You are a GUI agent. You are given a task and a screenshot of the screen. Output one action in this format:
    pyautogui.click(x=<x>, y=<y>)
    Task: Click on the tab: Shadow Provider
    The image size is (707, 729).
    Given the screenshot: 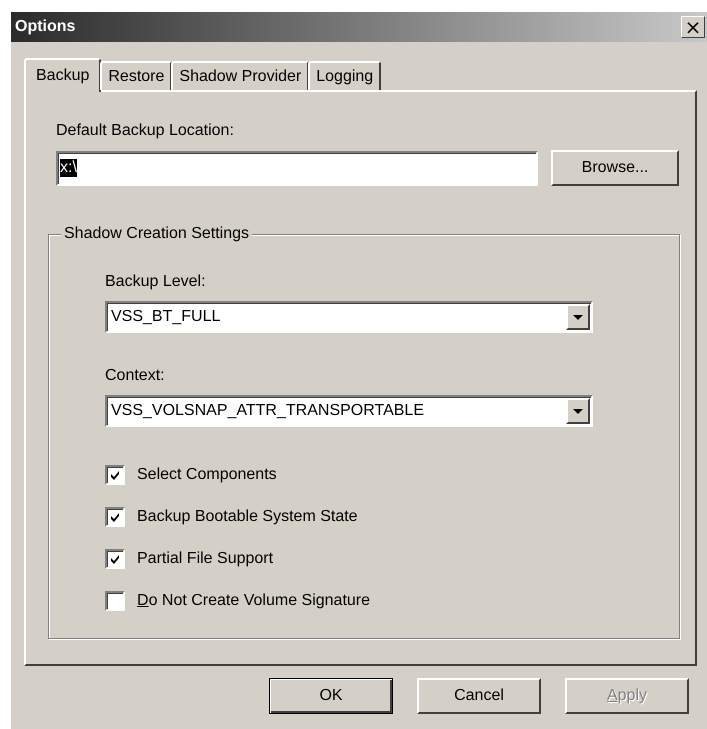 What is the action you would take?
    pyautogui.click(x=240, y=75)
    